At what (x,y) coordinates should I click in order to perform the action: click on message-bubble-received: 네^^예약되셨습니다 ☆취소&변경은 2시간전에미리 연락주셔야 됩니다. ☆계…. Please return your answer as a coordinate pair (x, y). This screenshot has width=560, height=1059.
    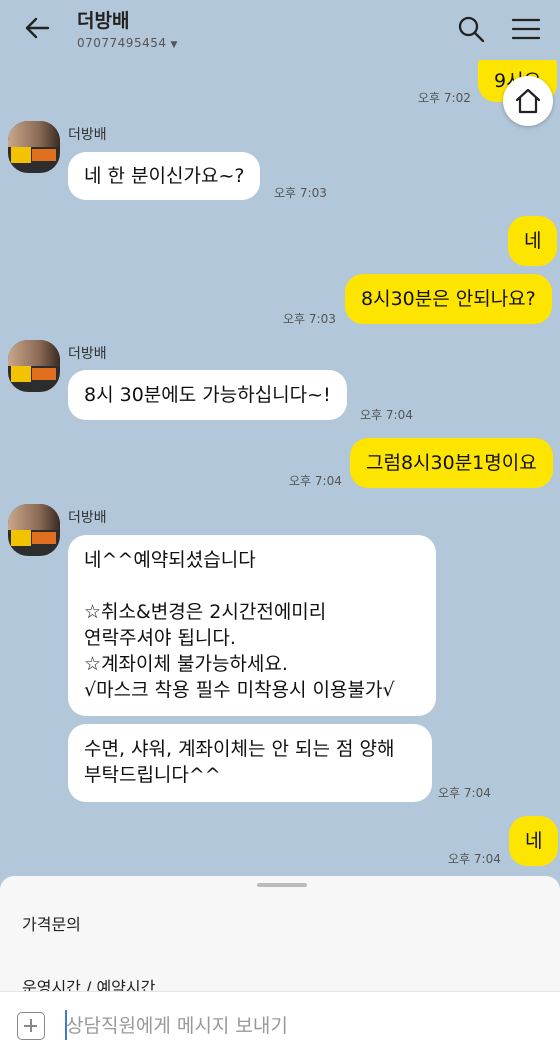
    Looking at the image, I should click on (252, 625).